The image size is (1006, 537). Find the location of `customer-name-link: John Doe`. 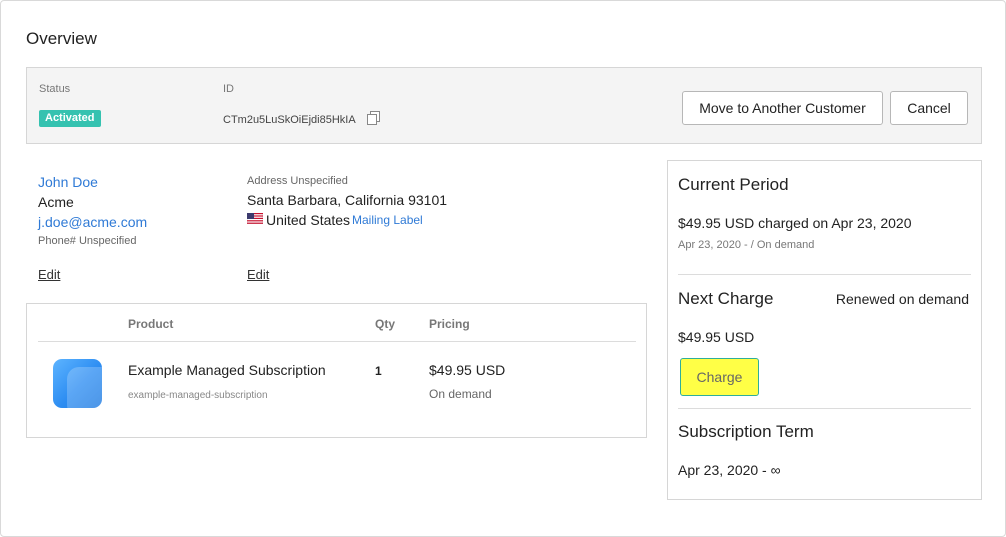

customer-name-link: John Doe is located at coordinates (68, 182).